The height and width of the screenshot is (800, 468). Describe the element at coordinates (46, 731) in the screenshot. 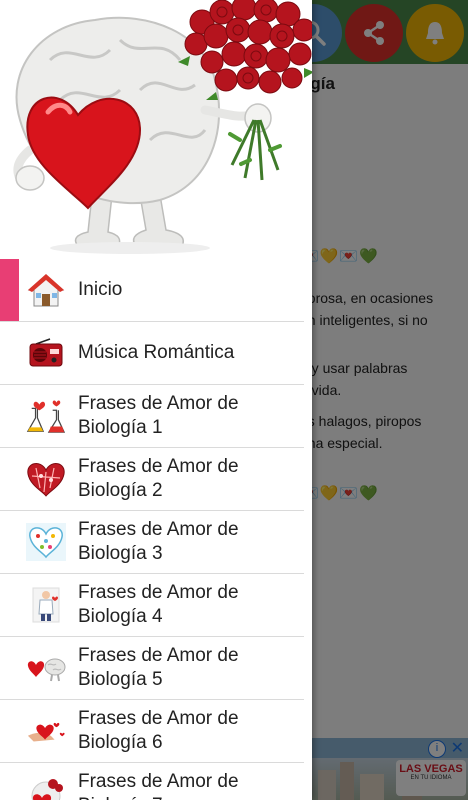

I see `hand-heart-icon` at that location.